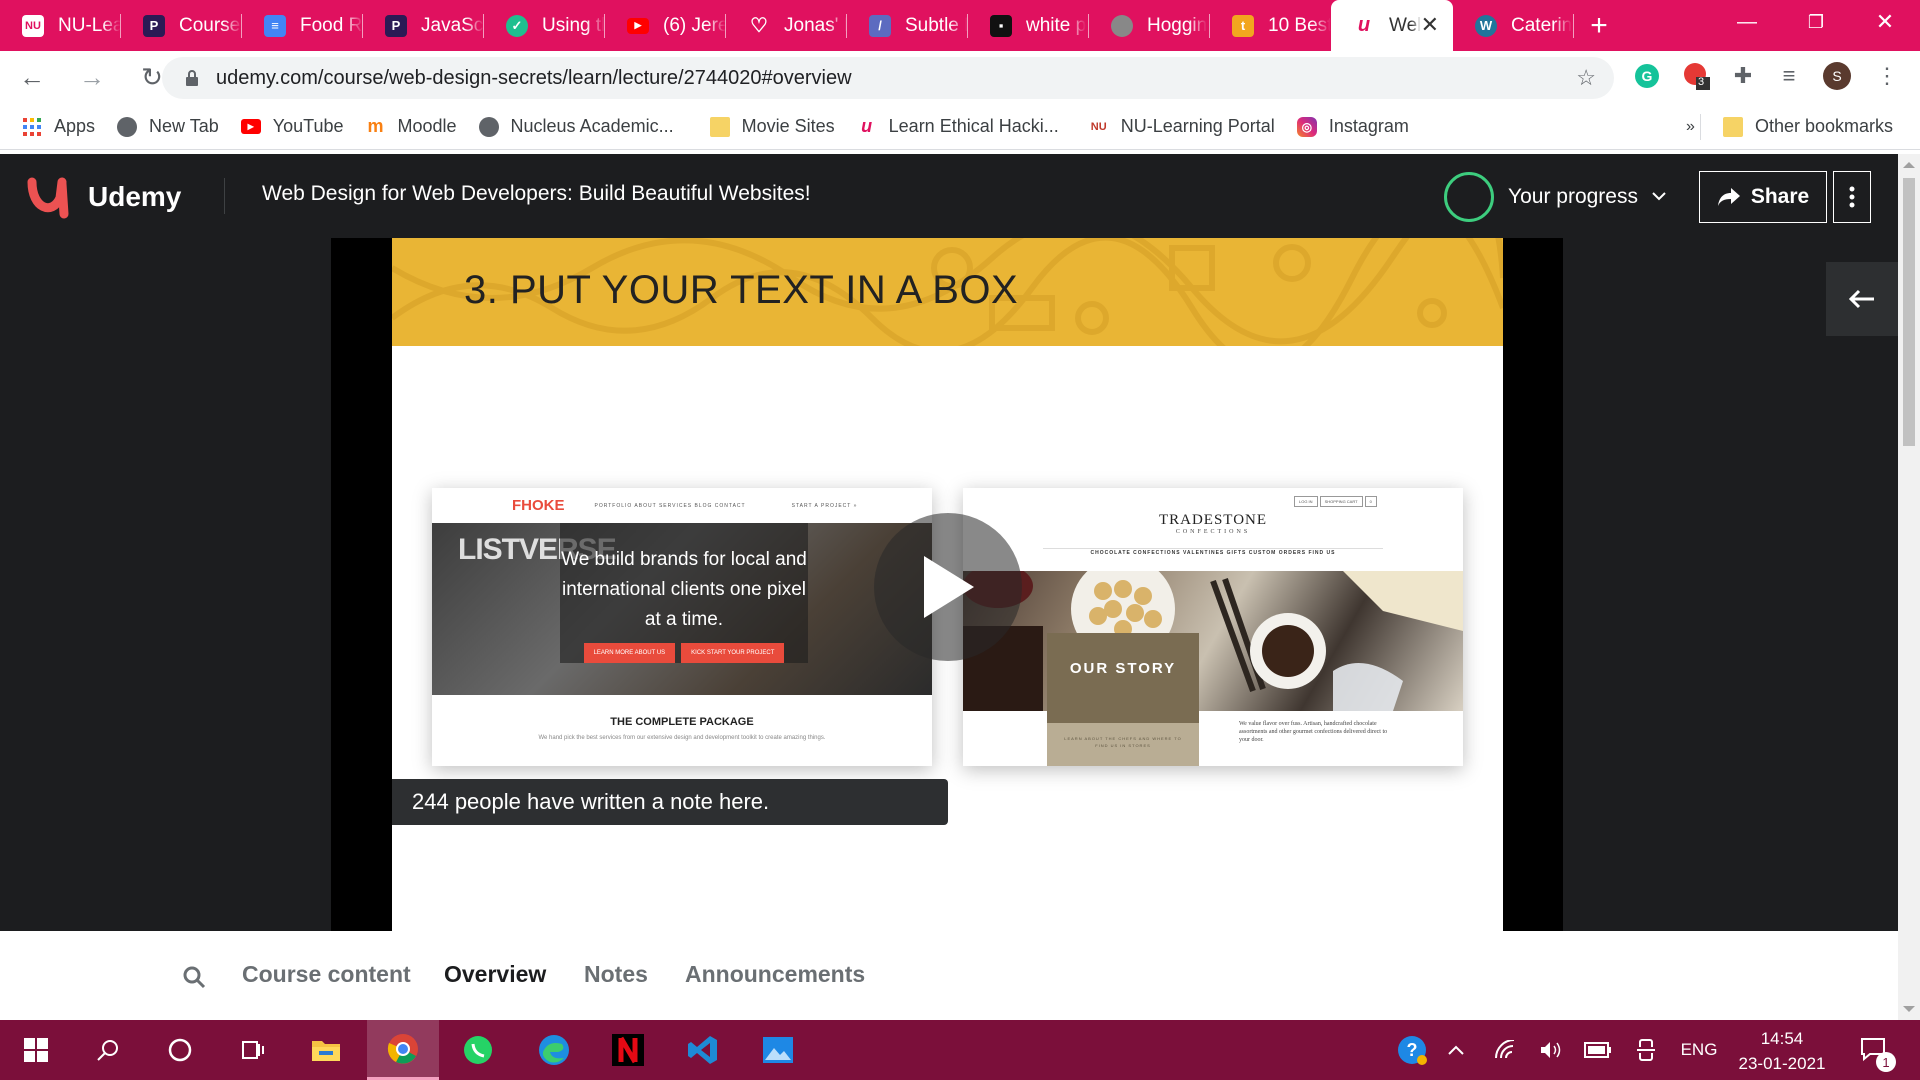  I want to click on vscode-icon, so click(703, 1050).